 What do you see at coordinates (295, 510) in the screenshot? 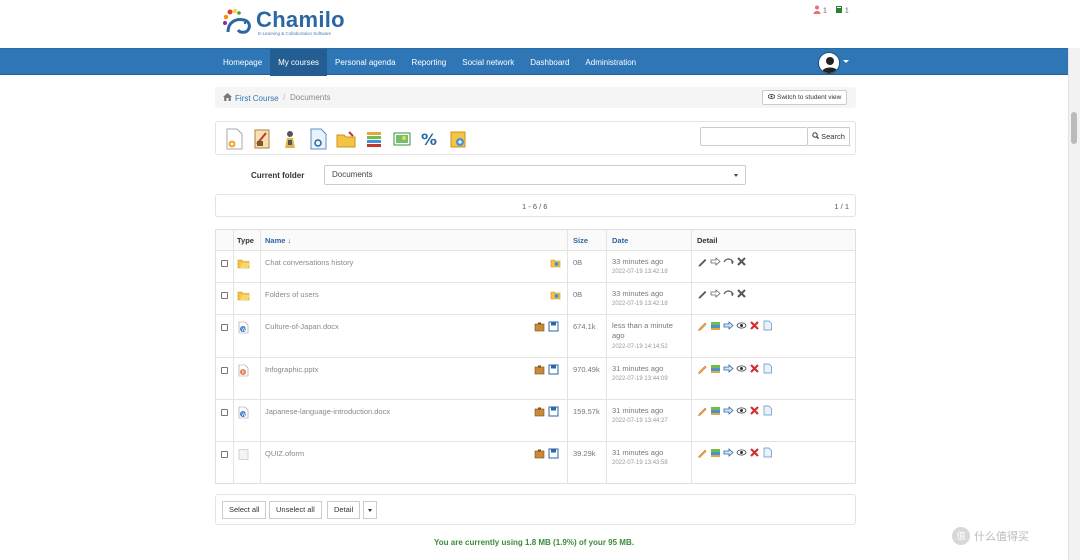
I see `unselect-all-button: Unselect all` at bounding box center [295, 510].